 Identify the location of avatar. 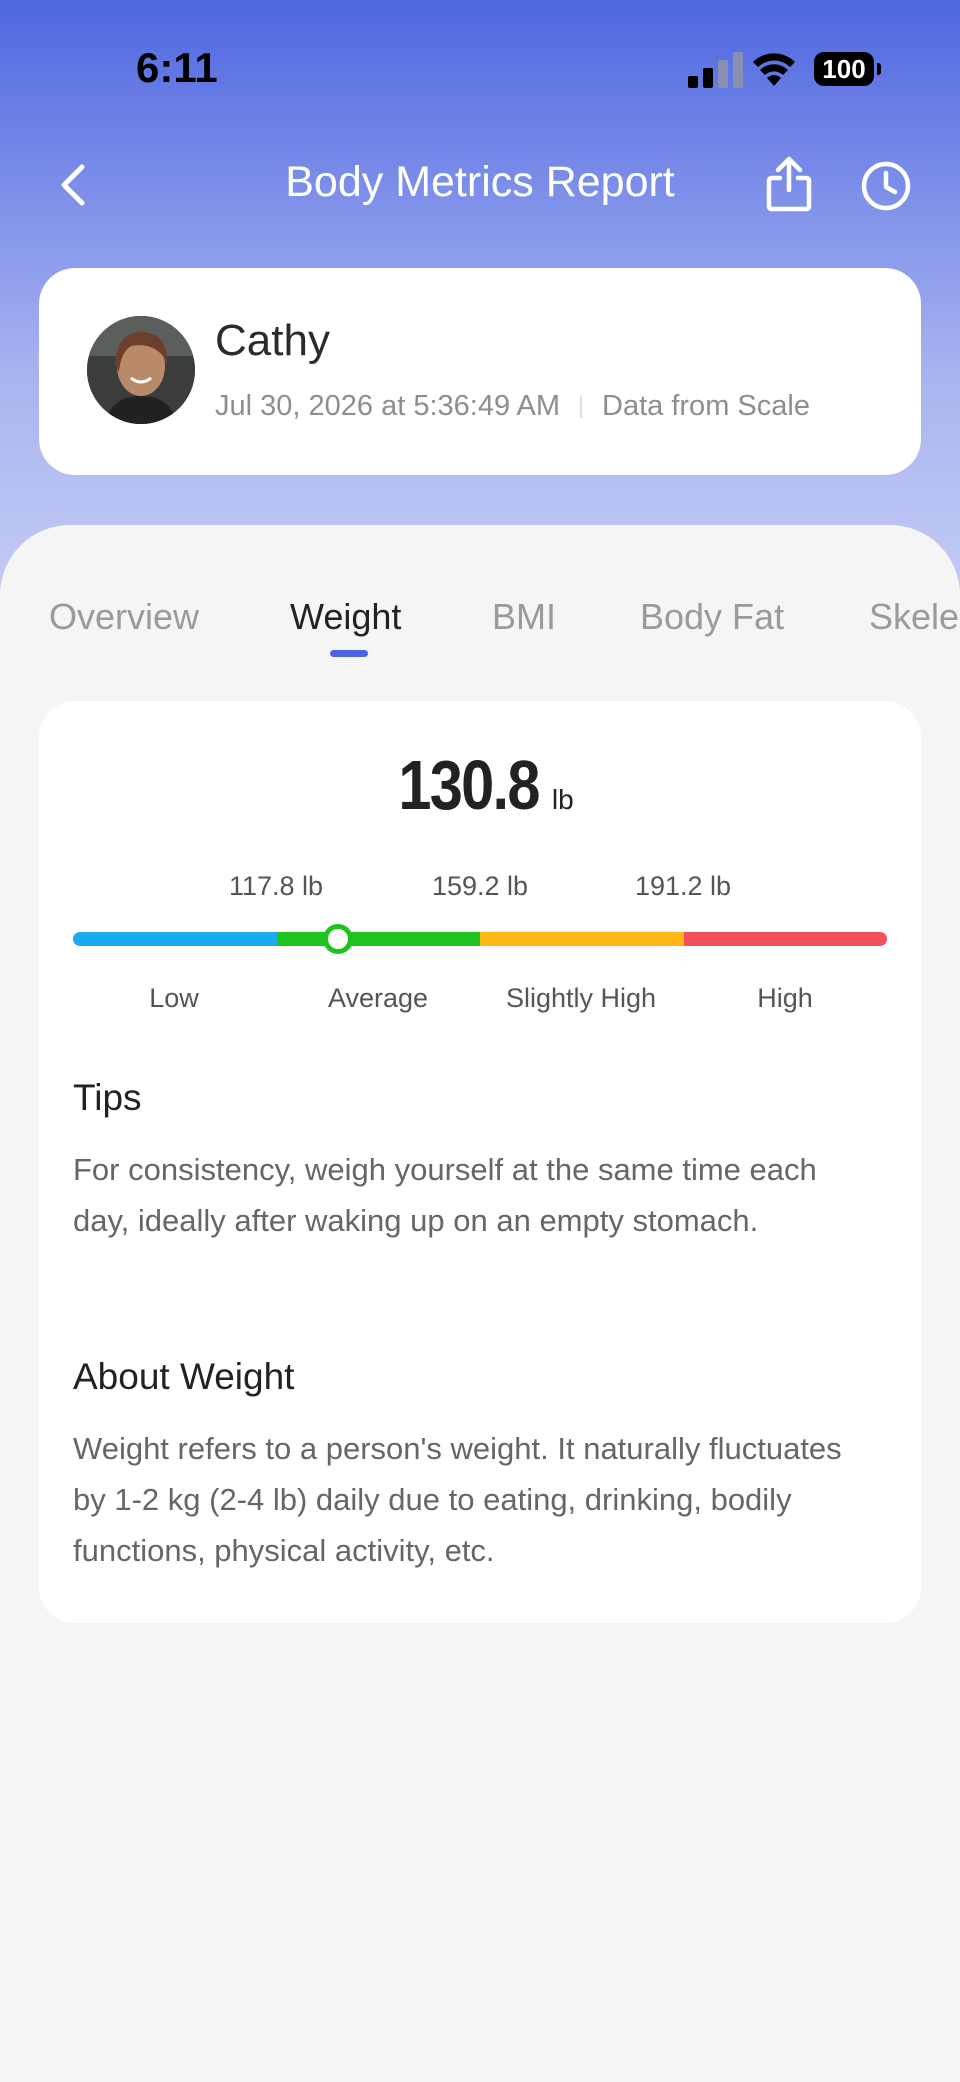
(141, 370).